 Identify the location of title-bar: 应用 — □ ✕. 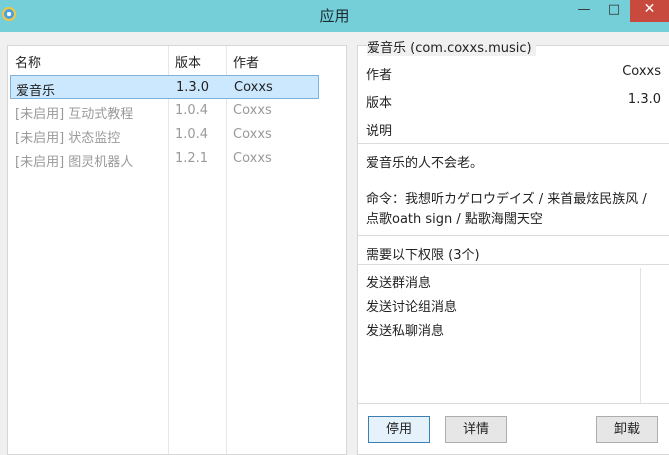
(334, 16).